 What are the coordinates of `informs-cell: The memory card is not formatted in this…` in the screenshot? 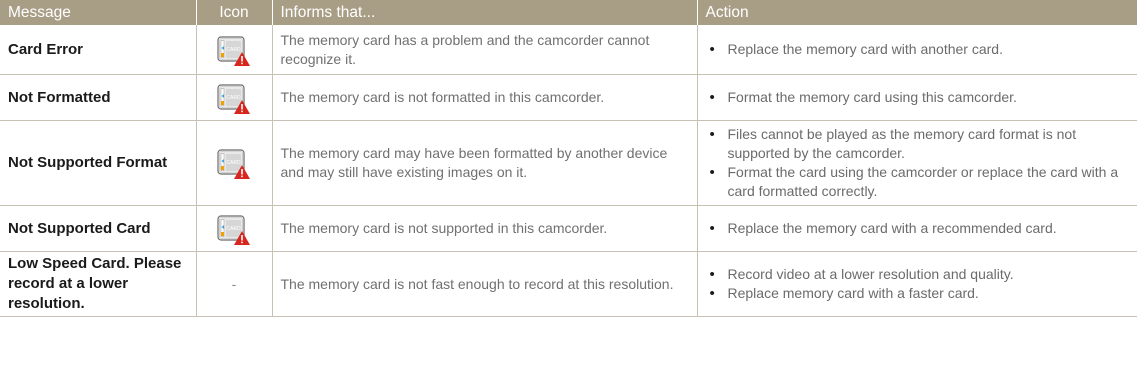 It's located at (485, 97).